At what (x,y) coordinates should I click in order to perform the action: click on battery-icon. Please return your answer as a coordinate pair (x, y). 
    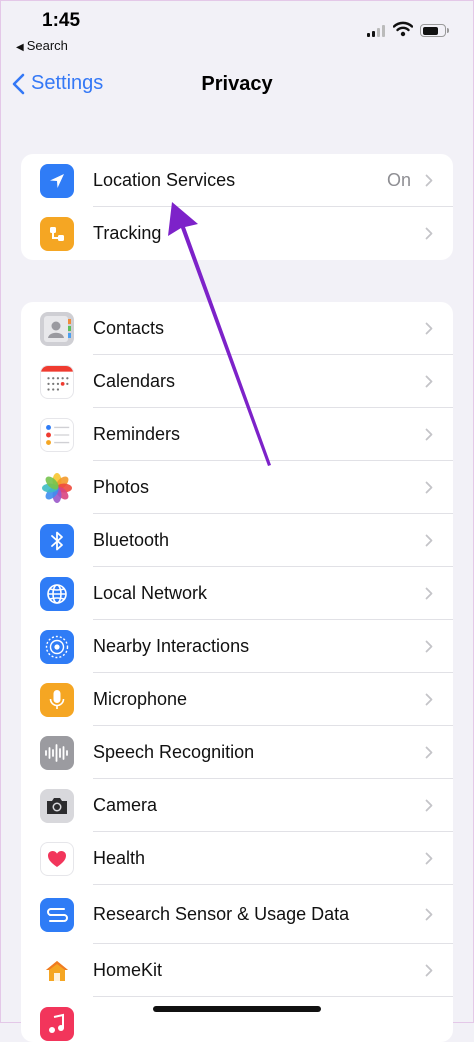
    Looking at the image, I should click on (434, 30).